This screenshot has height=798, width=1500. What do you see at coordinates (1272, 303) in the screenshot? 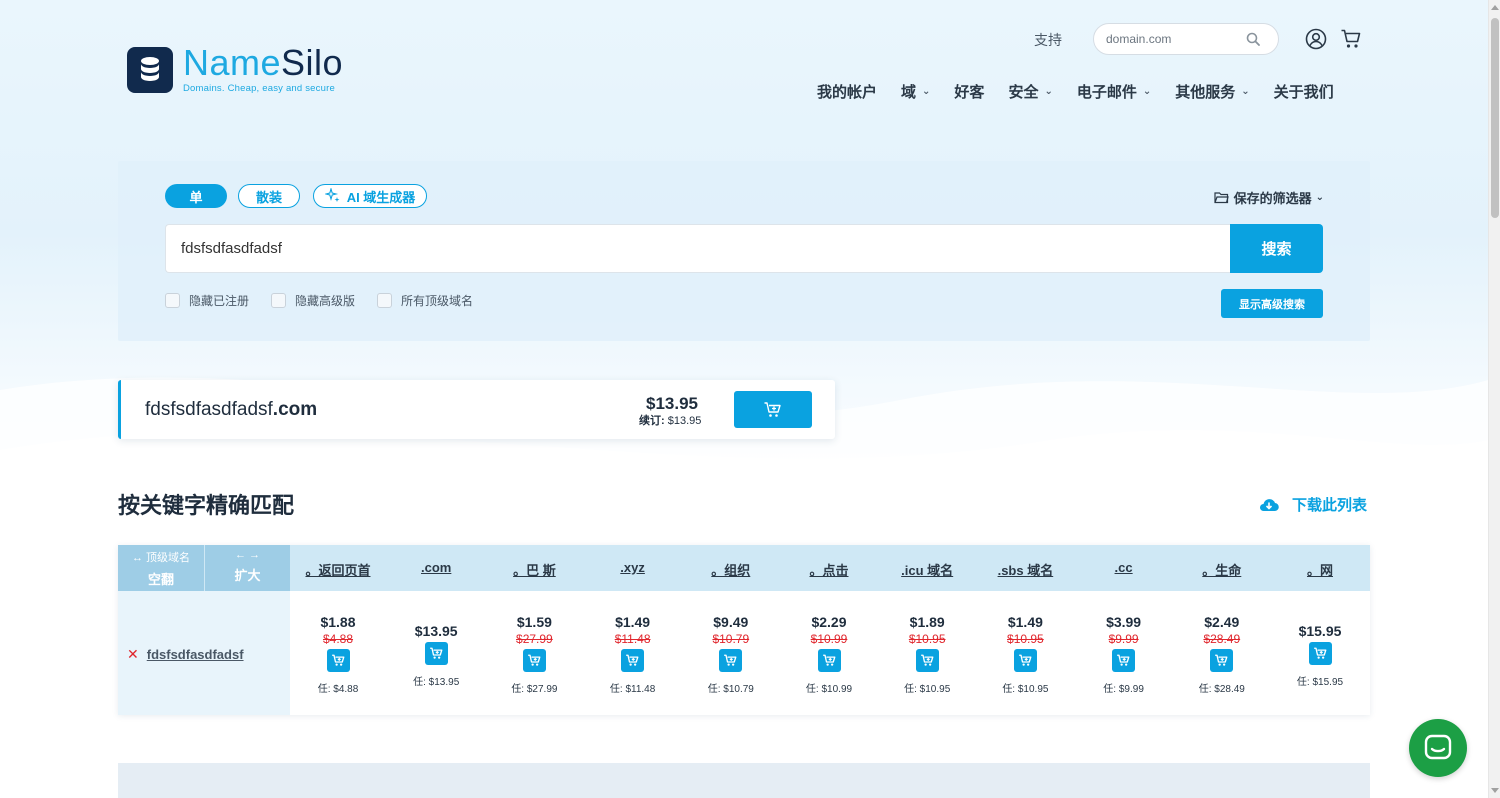
I see `advanced-search-button: 显示高级搜索` at bounding box center [1272, 303].